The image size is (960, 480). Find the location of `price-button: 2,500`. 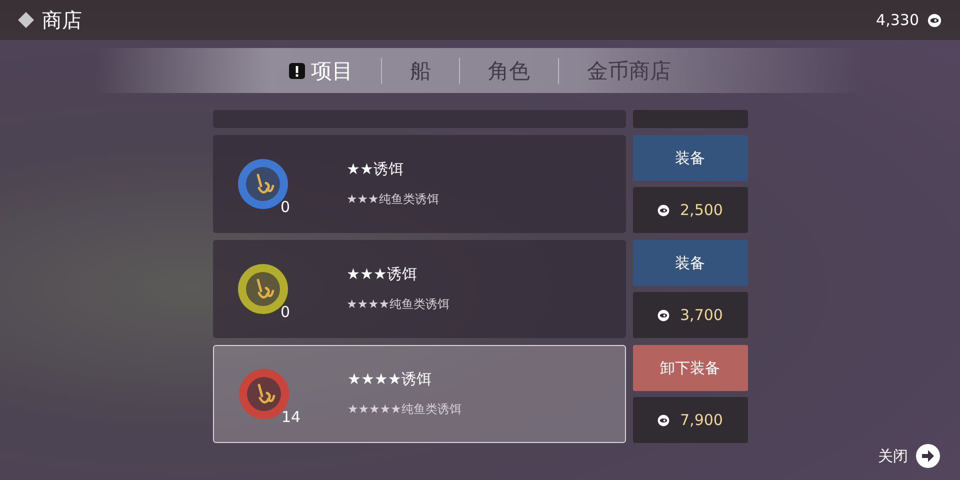

price-button: 2,500 is located at coordinates (690, 210).